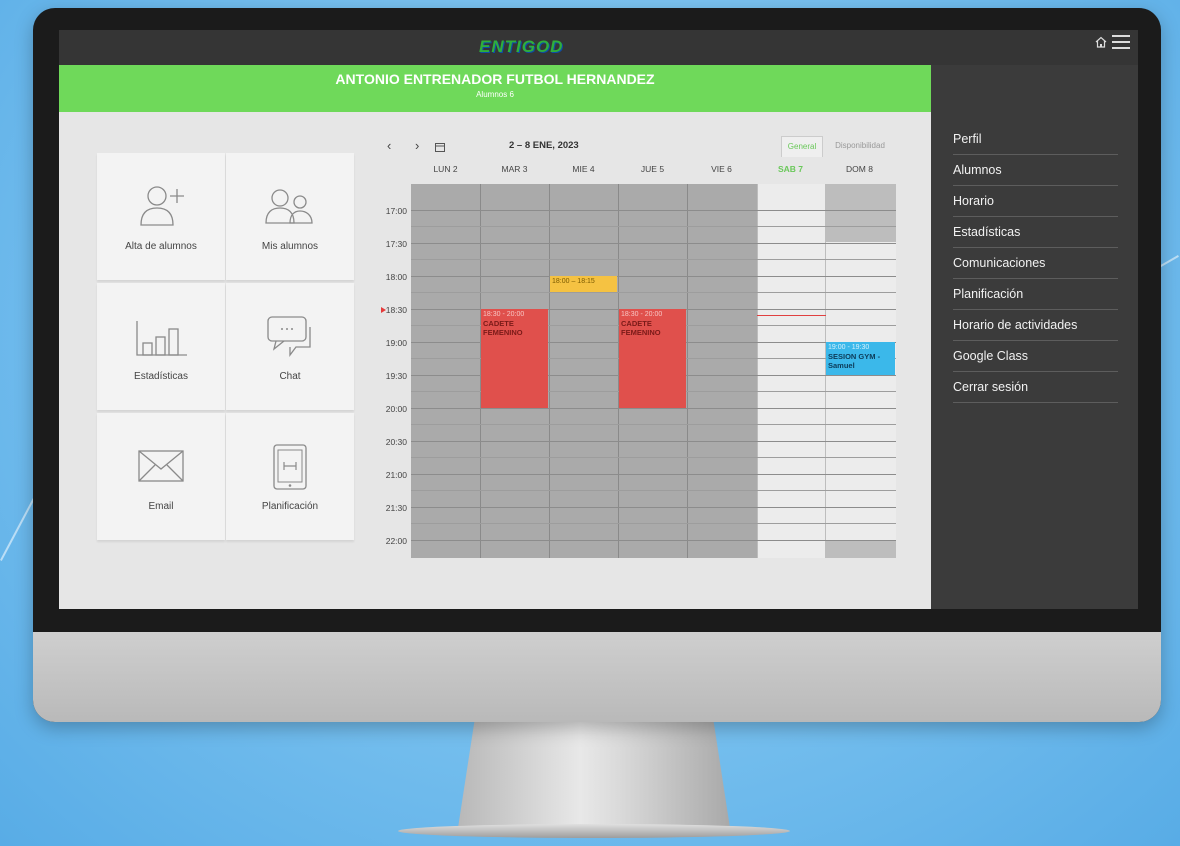  I want to click on monitor-chin, so click(597, 677).